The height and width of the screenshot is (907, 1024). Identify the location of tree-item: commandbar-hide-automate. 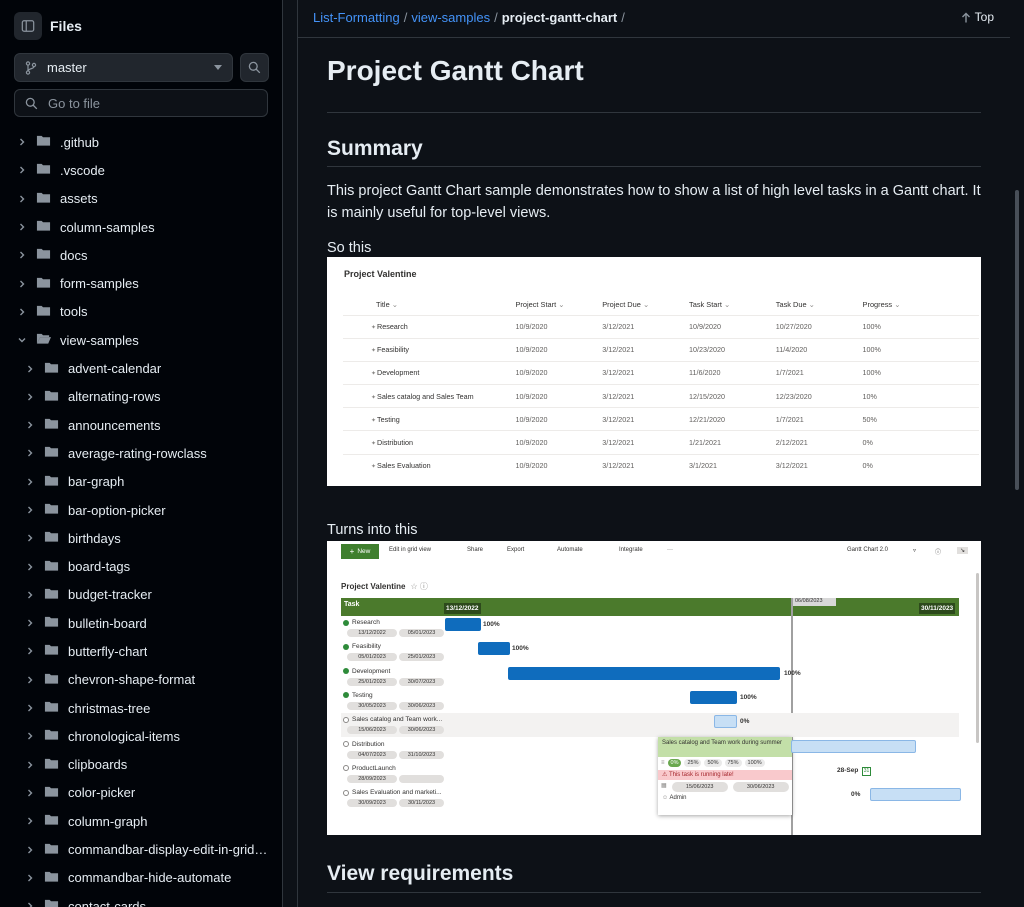
(141, 878).